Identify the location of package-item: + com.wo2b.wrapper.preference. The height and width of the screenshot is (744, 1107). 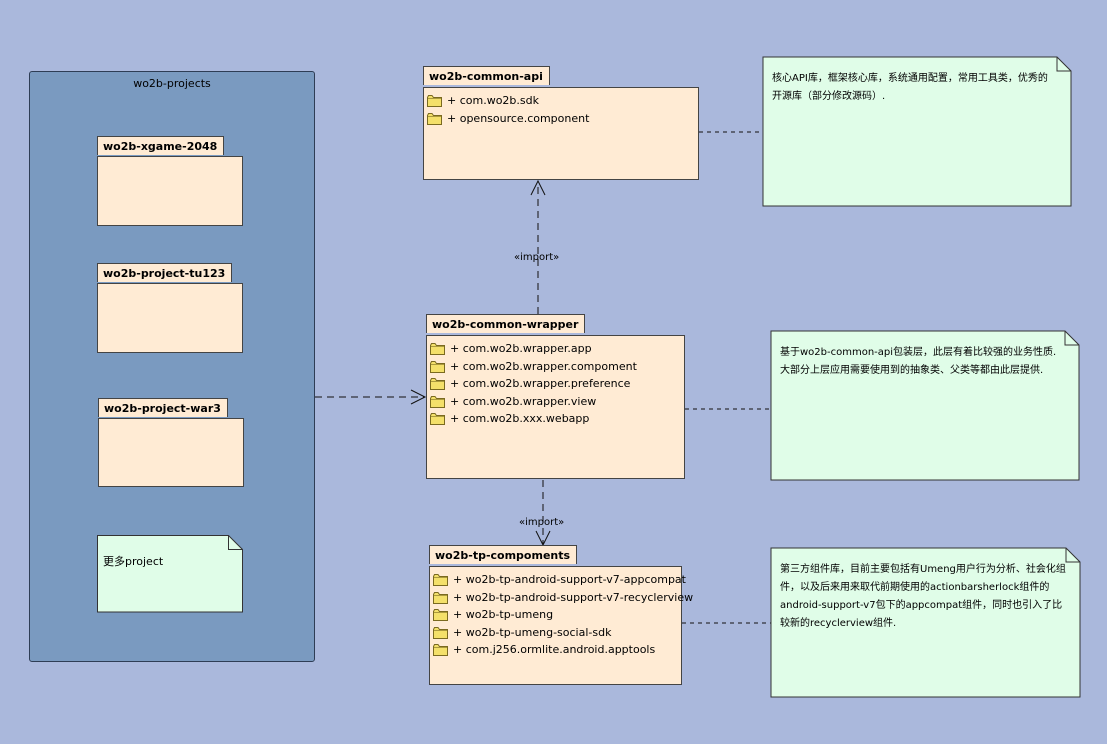
(555, 384).